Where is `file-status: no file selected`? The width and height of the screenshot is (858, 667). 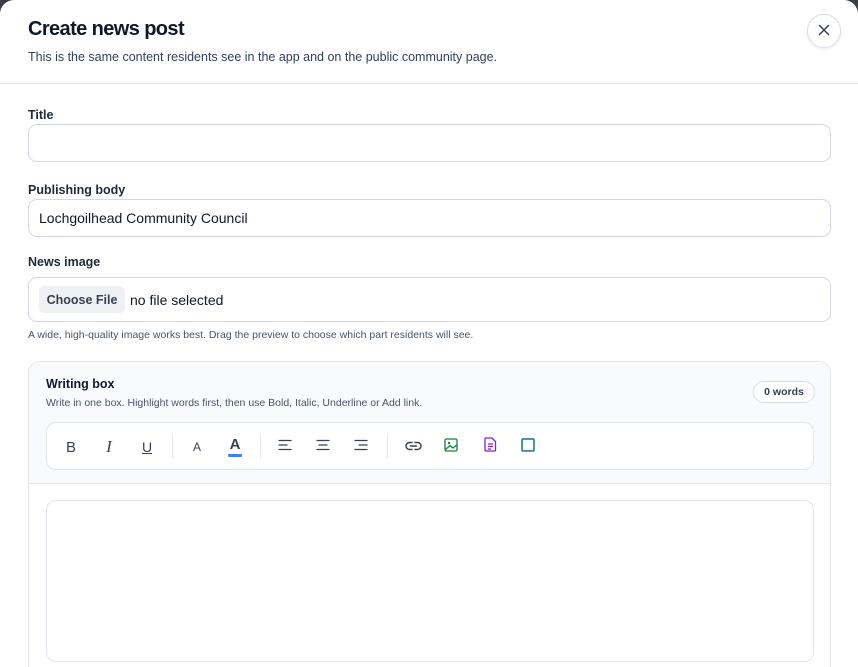
file-status: no file selected is located at coordinates (177, 300).